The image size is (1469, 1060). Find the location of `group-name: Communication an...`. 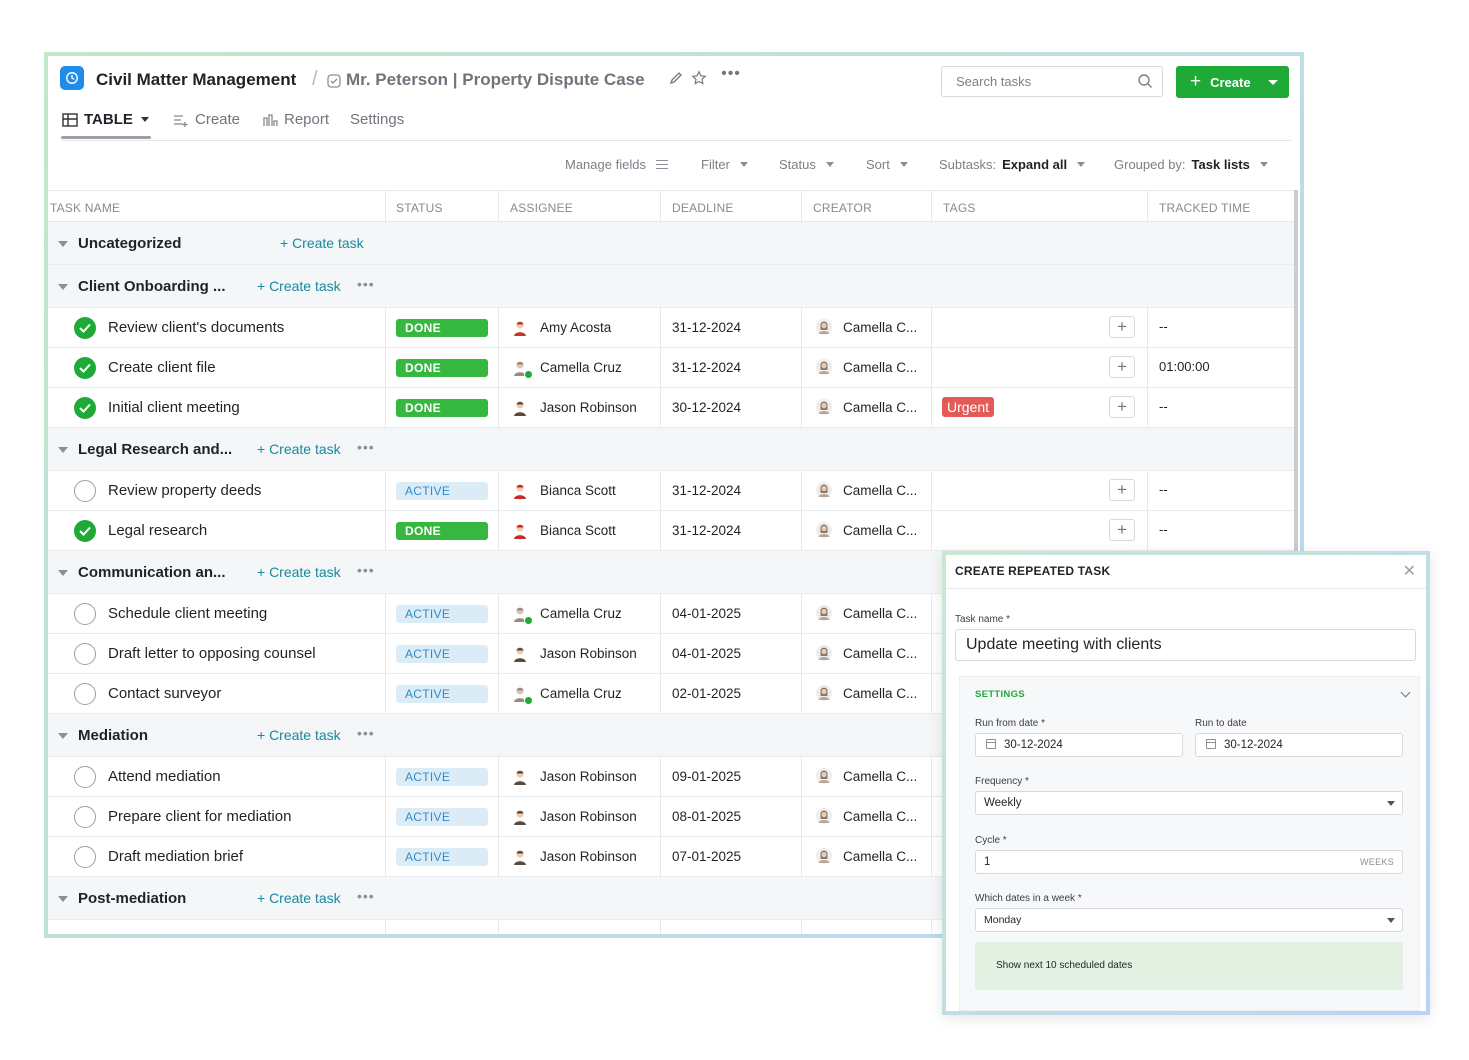

group-name: Communication an... is located at coordinates (152, 572).